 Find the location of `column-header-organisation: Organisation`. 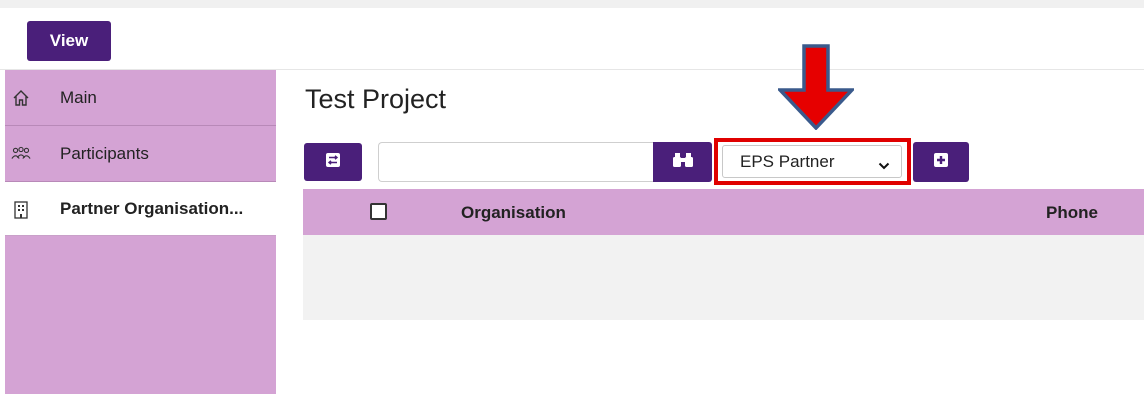

column-header-organisation: Organisation is located at coordinates (513, 213).